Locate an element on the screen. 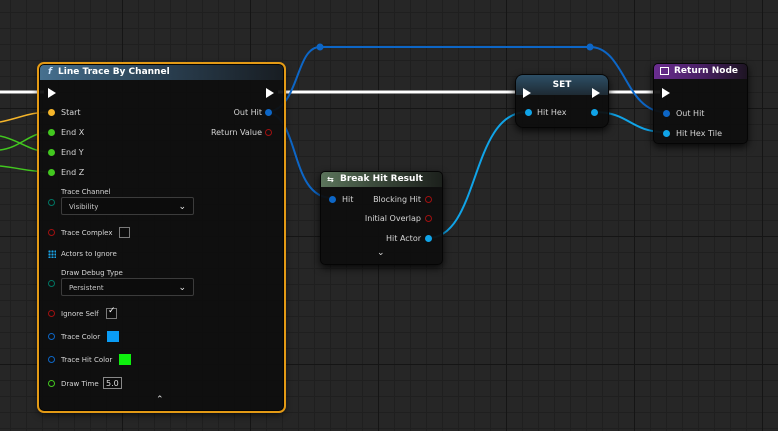 This screenshot has width=778, height=431. trace-channel-value: Visibility is located at coordinates (84, 207).